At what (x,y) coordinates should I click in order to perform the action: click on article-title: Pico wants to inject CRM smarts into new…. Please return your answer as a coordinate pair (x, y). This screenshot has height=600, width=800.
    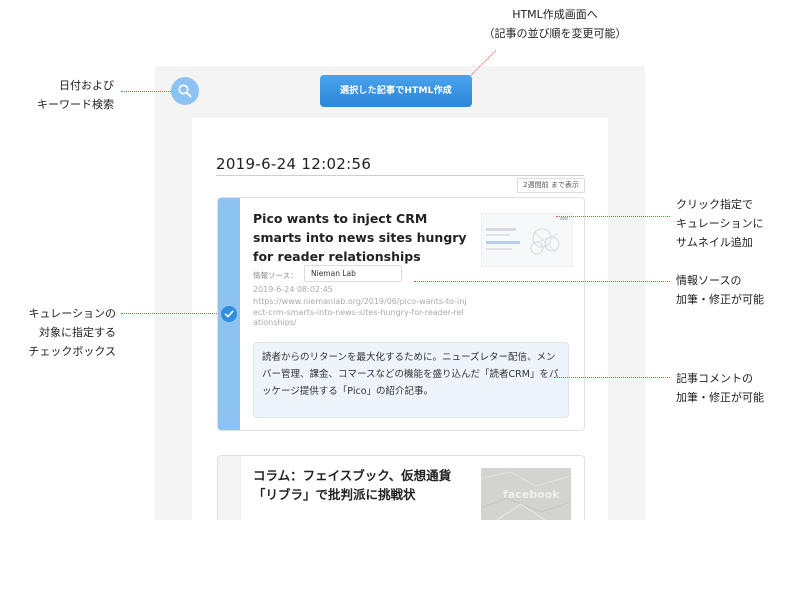
    Looking at the image, I should click on (366, 237).